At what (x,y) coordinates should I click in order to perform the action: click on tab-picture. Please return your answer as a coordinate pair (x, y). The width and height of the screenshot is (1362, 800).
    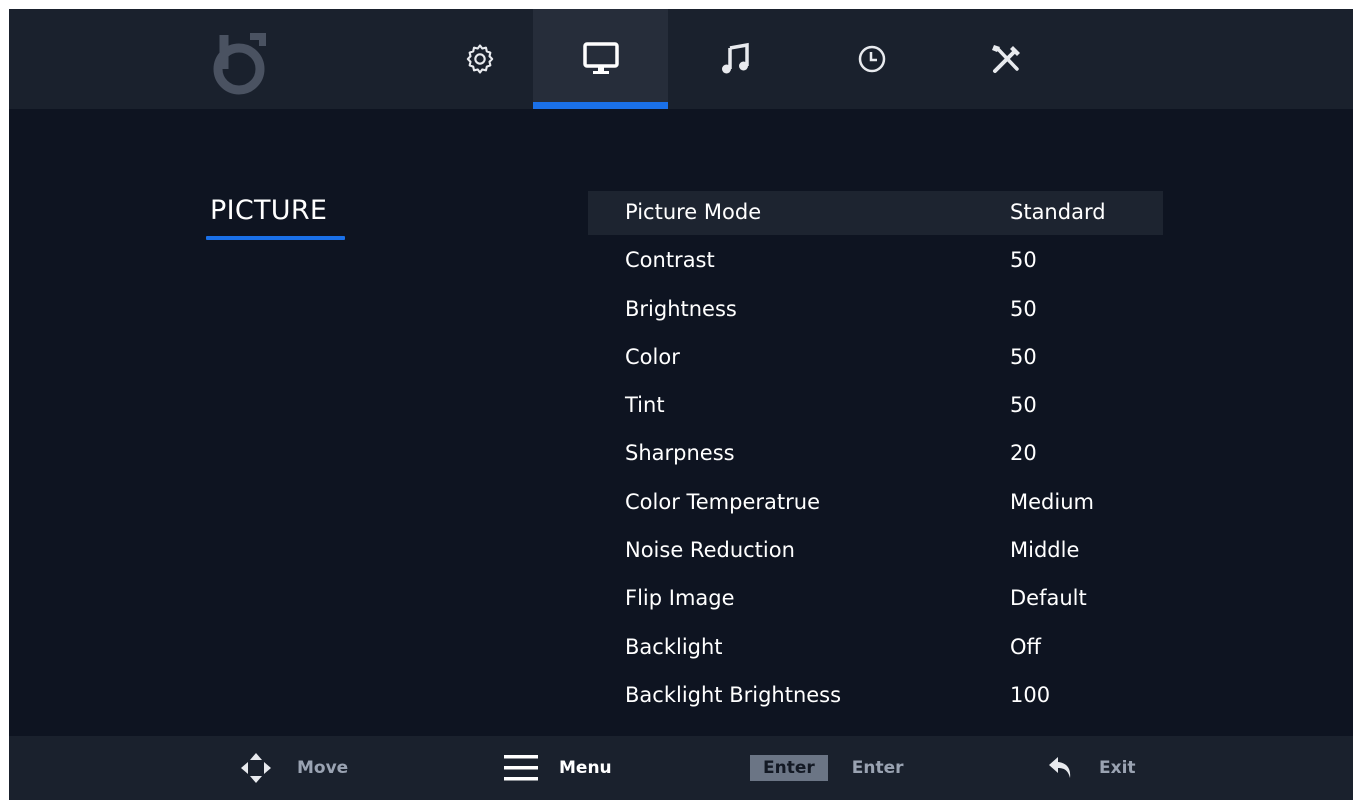
    Looking at the image, I should click on (600, 59).